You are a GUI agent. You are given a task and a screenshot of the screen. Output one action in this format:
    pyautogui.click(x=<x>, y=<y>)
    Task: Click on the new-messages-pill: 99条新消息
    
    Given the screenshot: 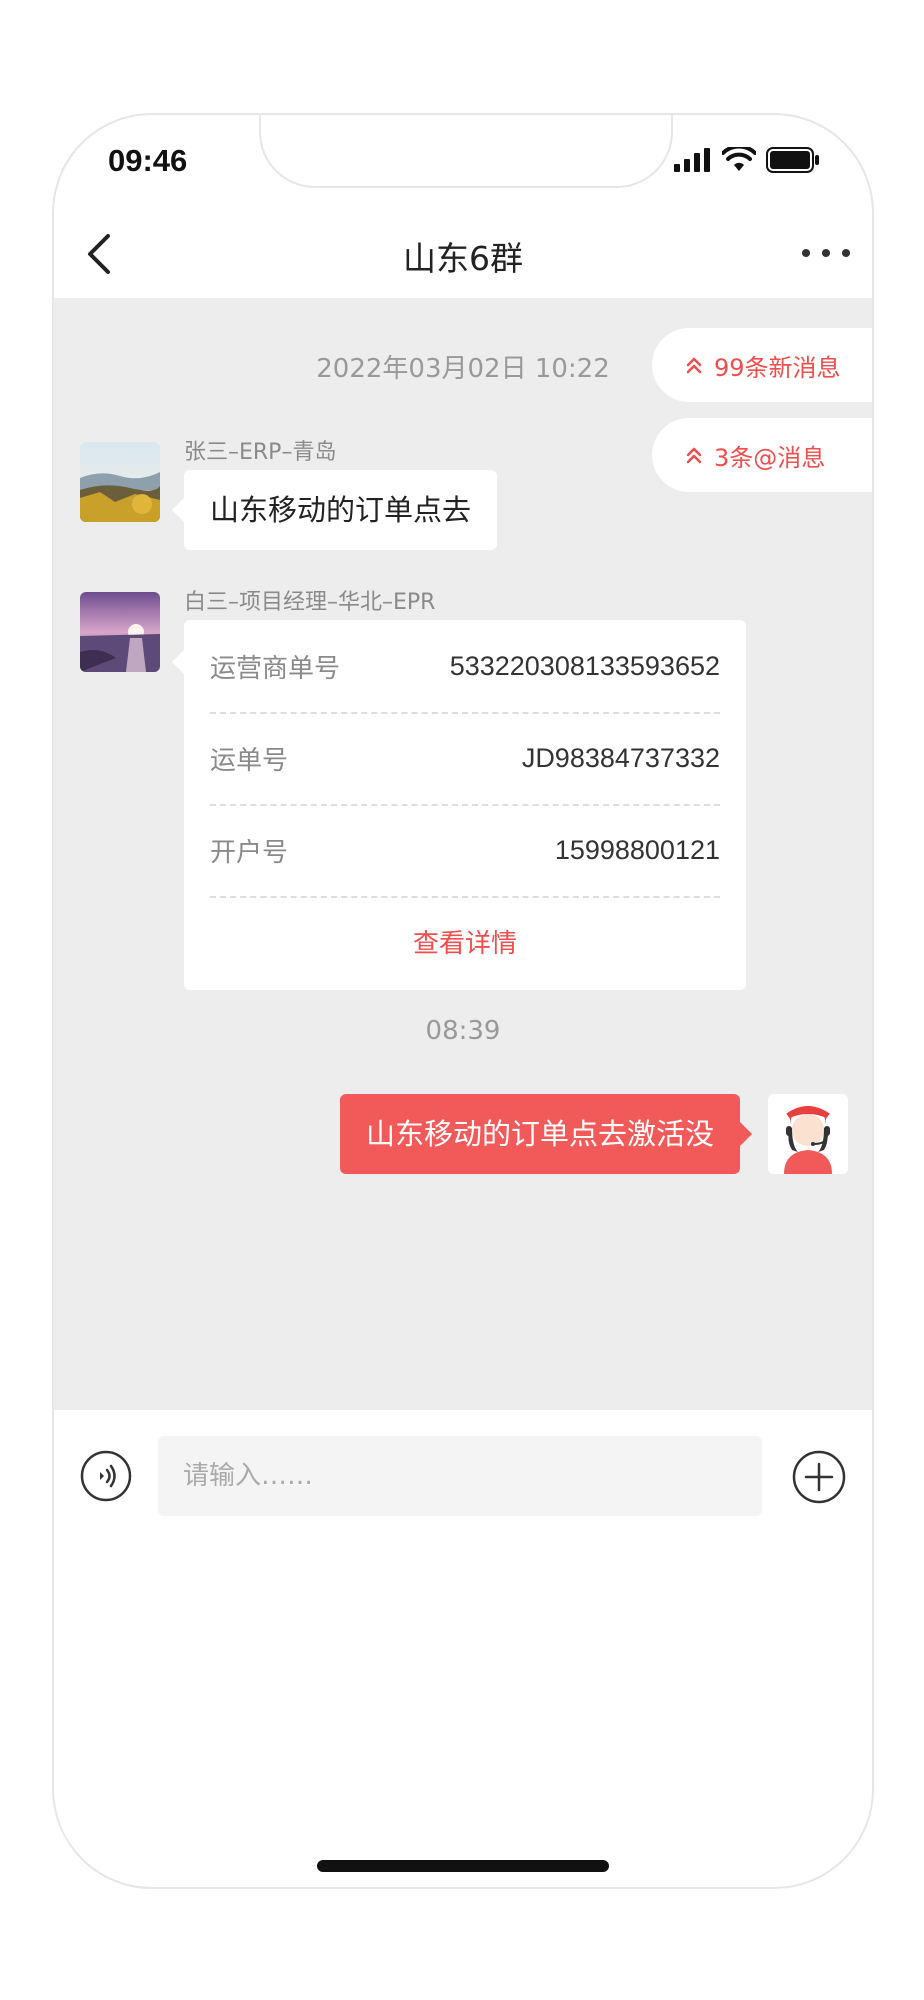 What is the action you would take?
    pyautogui.click(x=762, y=365)
    